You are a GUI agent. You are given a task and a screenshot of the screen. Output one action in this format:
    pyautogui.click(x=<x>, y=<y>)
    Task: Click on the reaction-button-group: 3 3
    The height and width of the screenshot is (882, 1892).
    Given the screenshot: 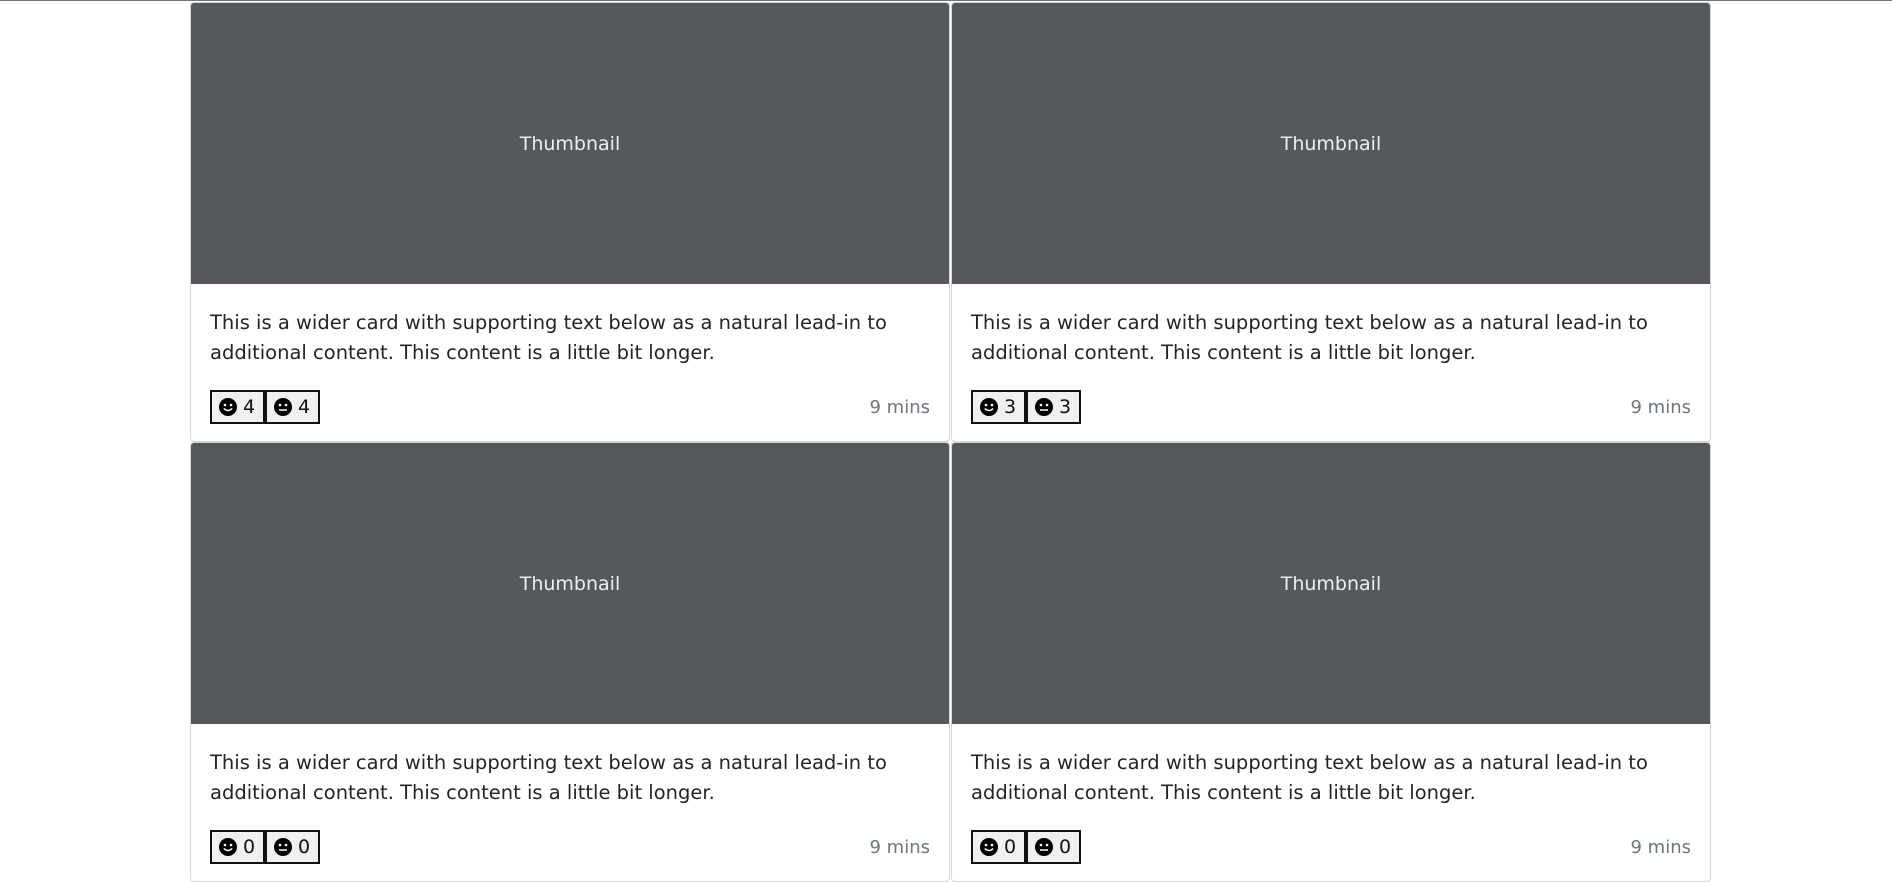 What is the action you would take?
    pyautogui.click(x=1026, y=407)
    